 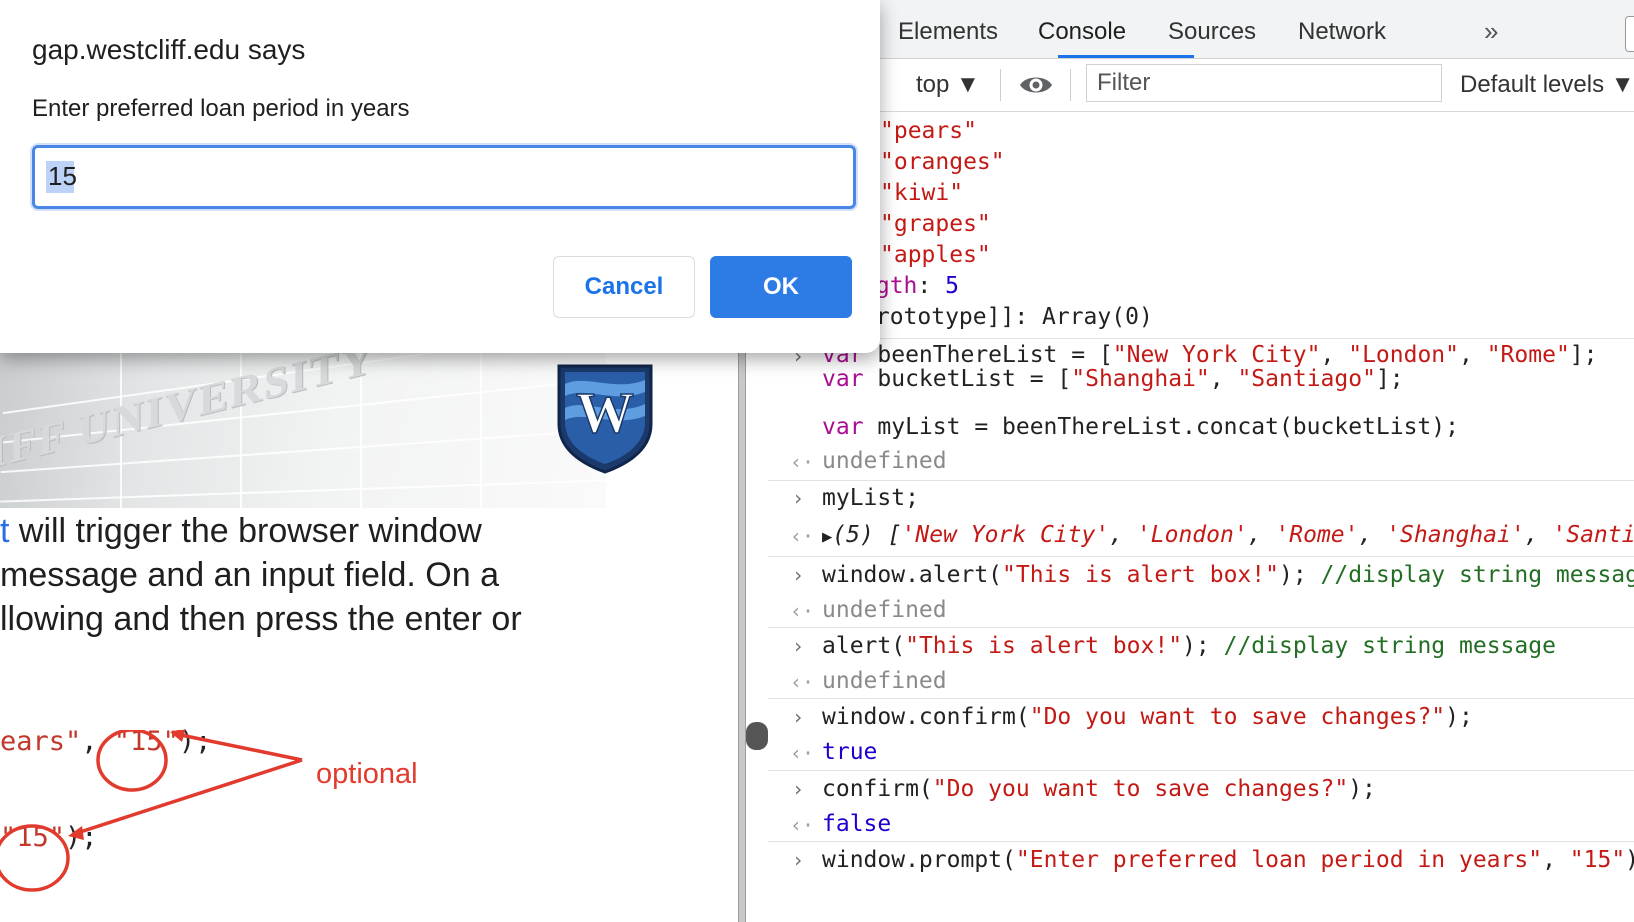 What do you see at coordinates (1547, 85) in the screenshot?
I see `log-levels-dropdown: Default levels ▼` at bounding box center [1547, 85].